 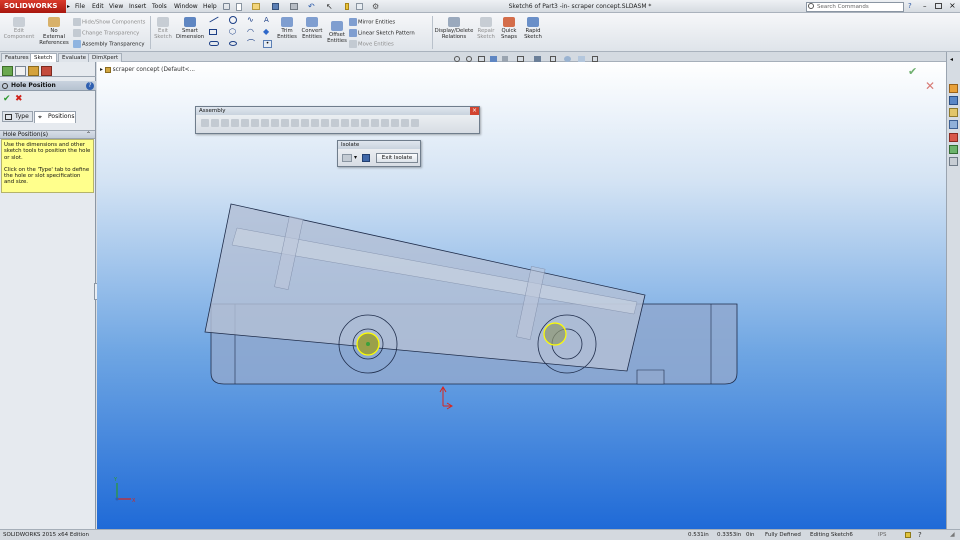 I want to click on menu-window: Window, so click(x=186, y=6).